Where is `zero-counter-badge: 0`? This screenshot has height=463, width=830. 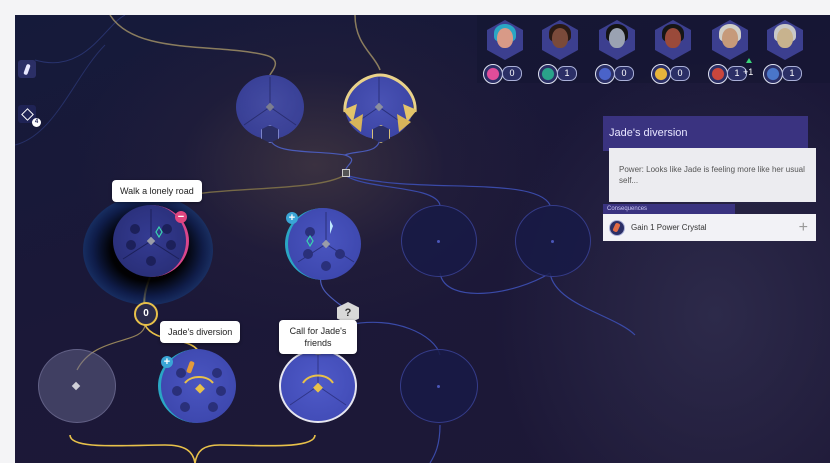 zero-counter-badge: 0 is located at coordinates (146, 314).